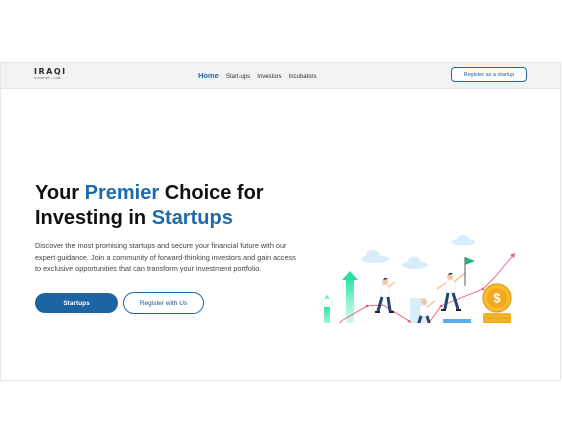 This screenshot has width=562, height=444. I want to click on startups-button: Startups, so click(76, 303).